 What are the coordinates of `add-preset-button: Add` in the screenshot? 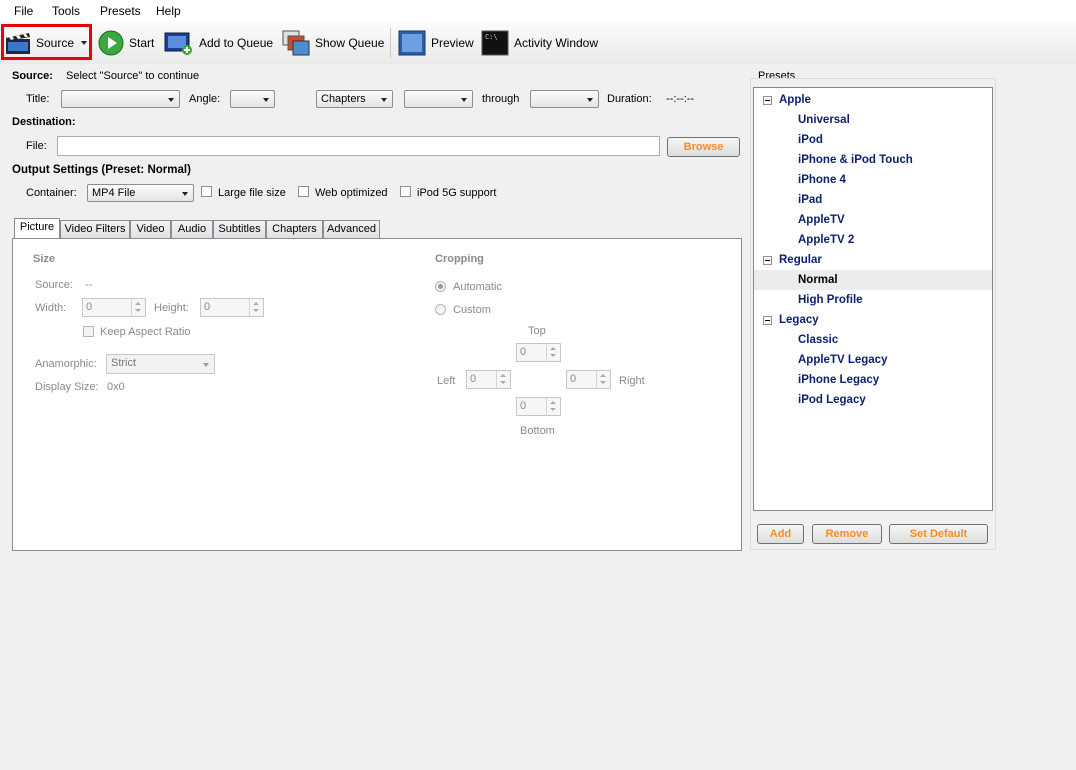 It's located at (780, 534).